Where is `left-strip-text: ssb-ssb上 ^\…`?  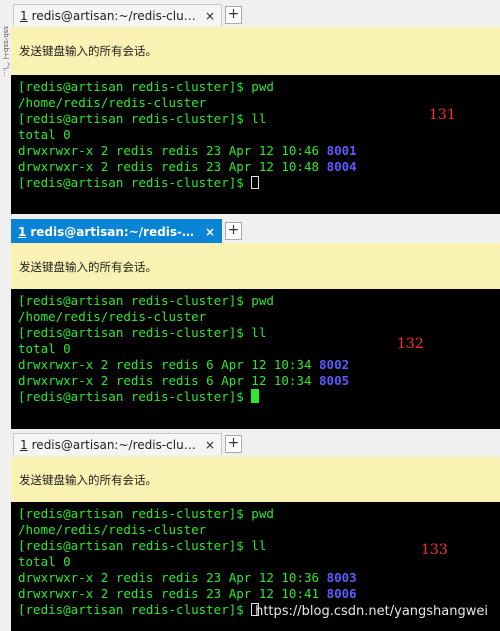
left-strip-text: ssb-ssb上 ^\… is located at coordinates (6, 51).